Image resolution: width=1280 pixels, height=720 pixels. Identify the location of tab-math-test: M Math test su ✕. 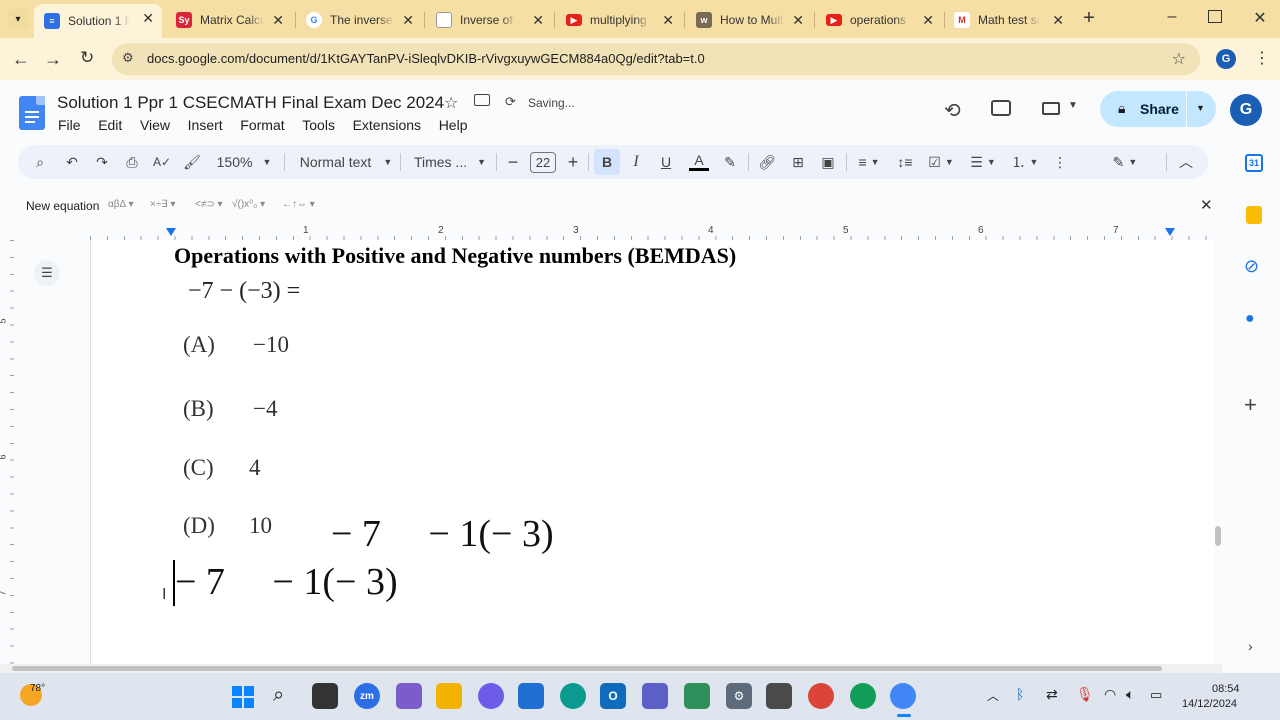
(1009, 20).